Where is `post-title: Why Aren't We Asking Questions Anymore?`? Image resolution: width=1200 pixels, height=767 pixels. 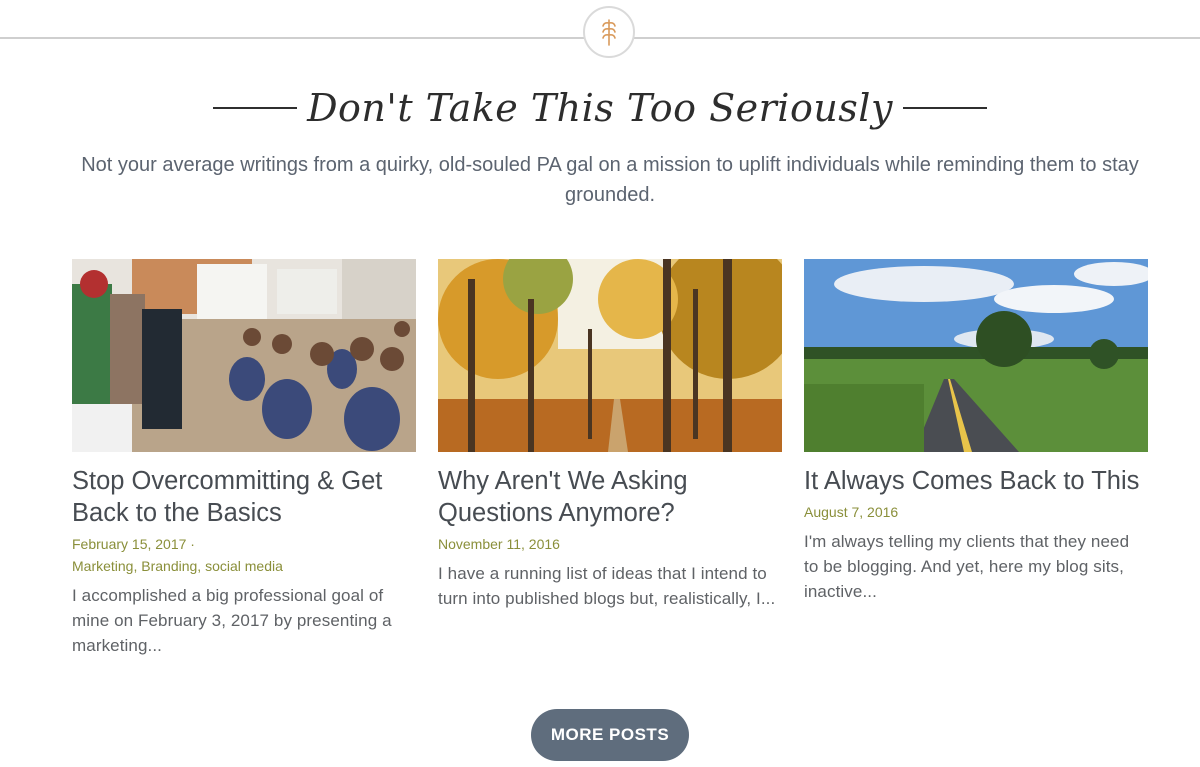 post-title: Why Aren't We Asking Questions Anymore? is located at coordinates (610, 497).